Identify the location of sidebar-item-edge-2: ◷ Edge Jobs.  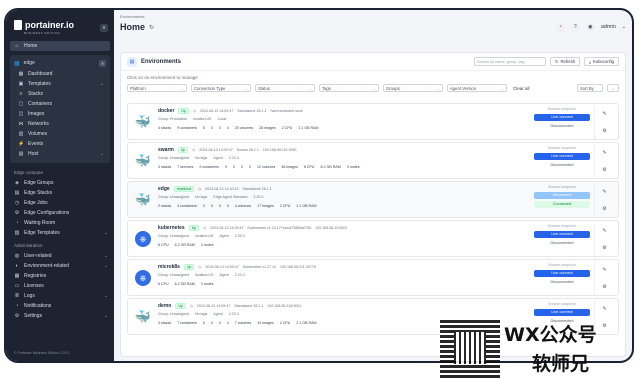
(60, 203).